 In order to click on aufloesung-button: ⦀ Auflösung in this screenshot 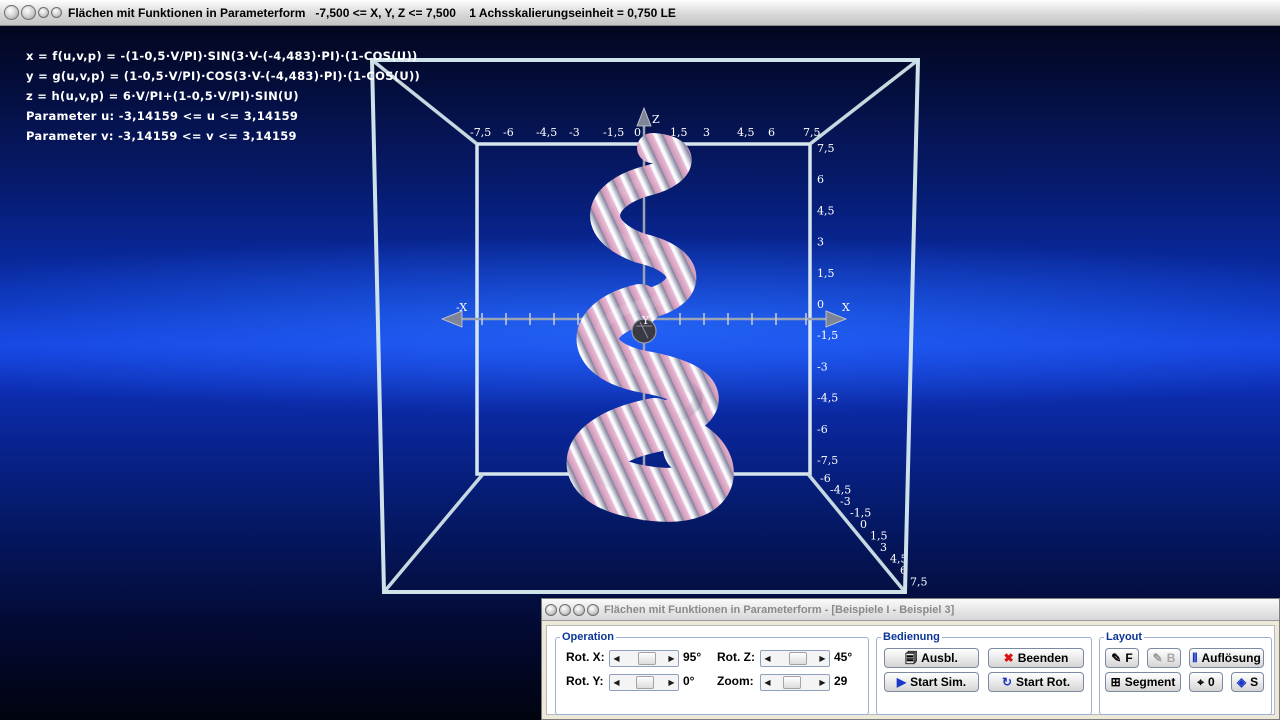, I will do `click(1226, 658)`.